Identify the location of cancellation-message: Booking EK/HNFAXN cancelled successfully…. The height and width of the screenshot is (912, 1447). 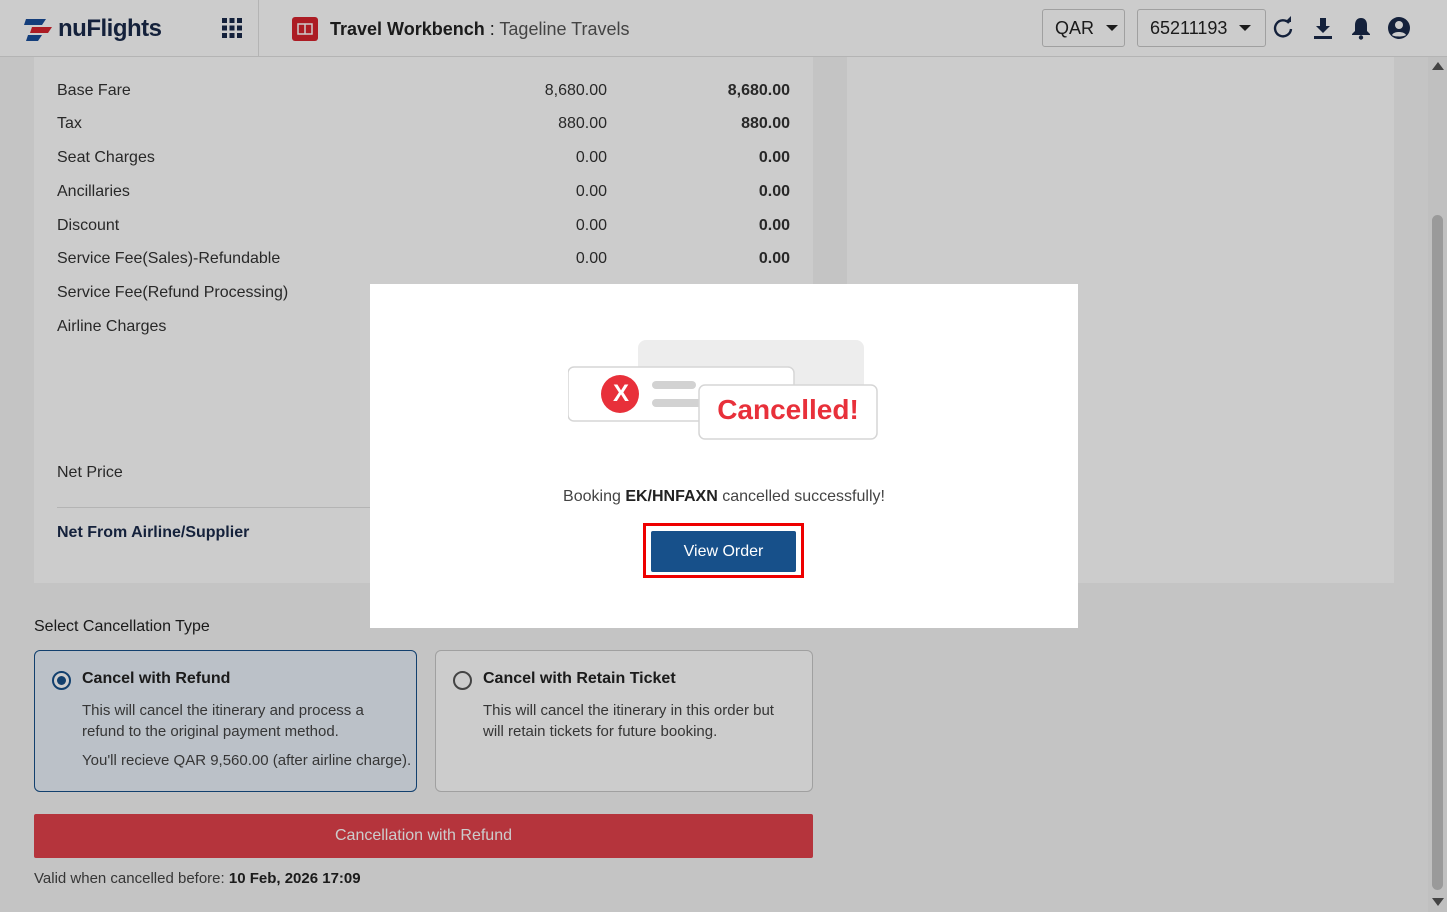
(724, 497).